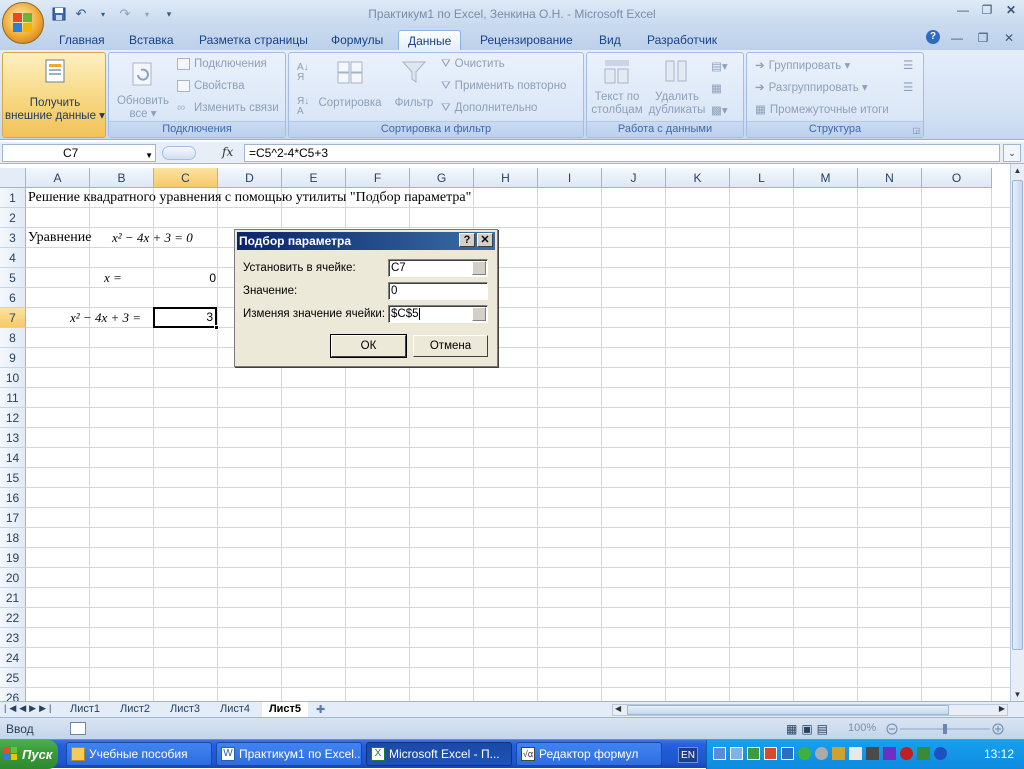 This screenshot has width=1024, height=769. I want to click on row-header-2: 2, so click(13, 218).